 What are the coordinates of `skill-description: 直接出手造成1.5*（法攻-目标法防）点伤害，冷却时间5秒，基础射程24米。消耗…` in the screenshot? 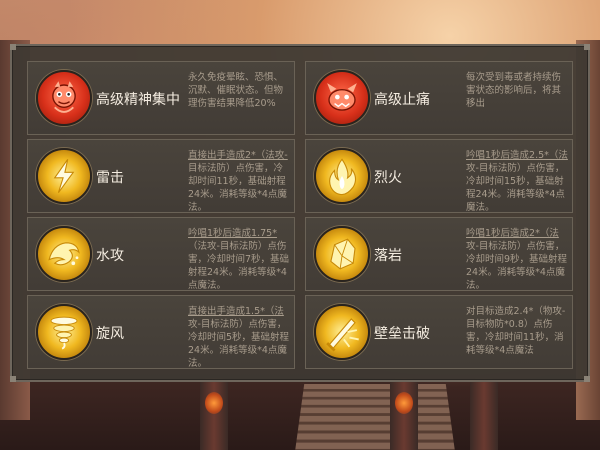 It's located at (239, 337).